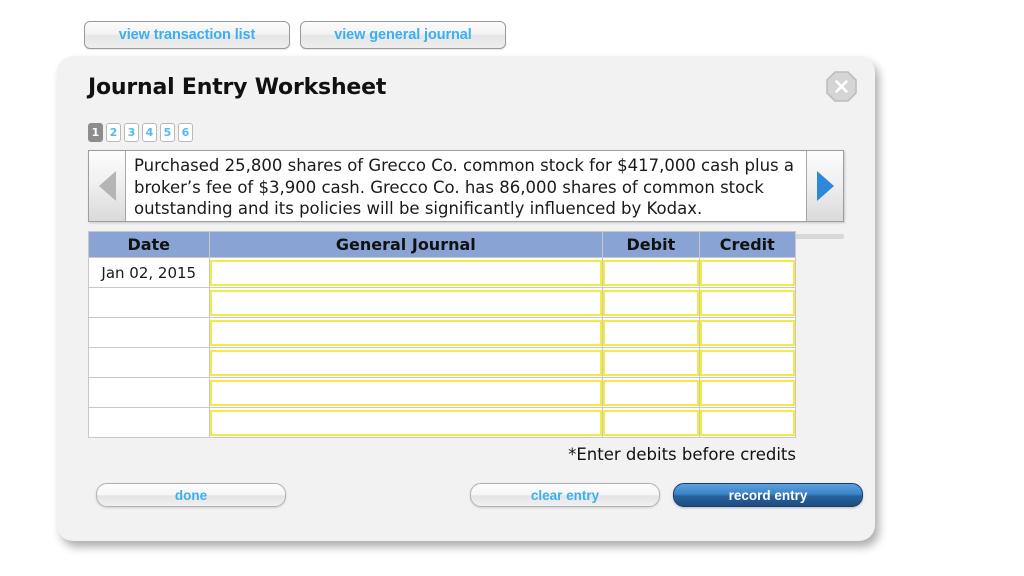  I want to click on done-button: done, so click(191, 495).